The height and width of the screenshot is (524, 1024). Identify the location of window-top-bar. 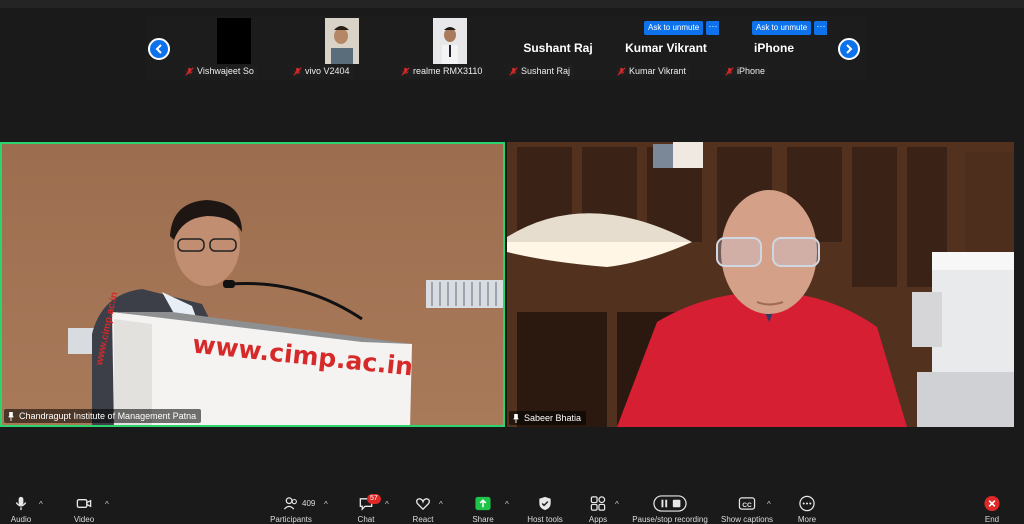
(512, 4).